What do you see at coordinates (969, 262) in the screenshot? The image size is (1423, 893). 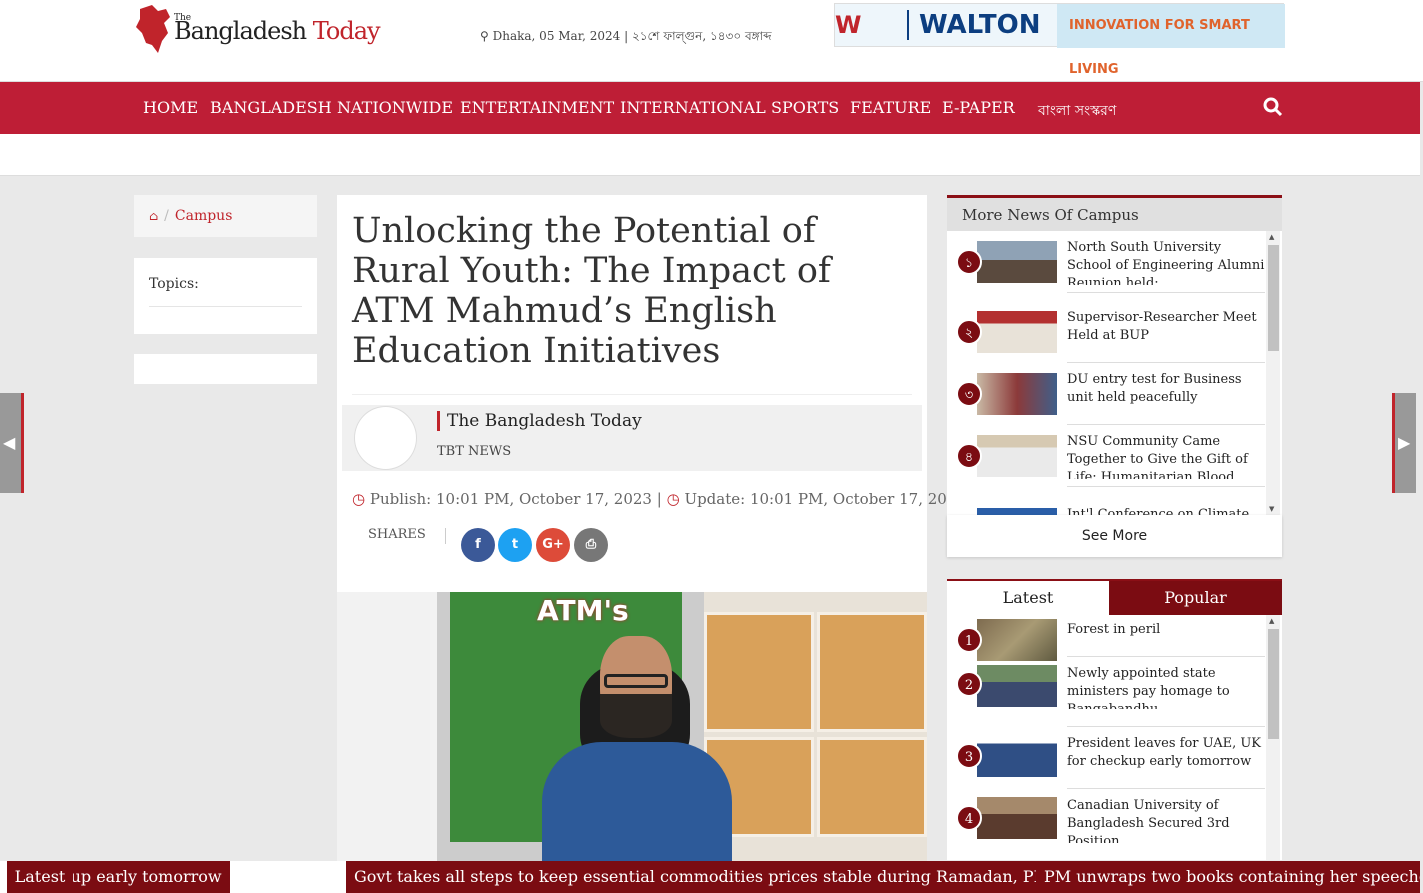 I see `item-number: ১` at bounding box center [969, 262].